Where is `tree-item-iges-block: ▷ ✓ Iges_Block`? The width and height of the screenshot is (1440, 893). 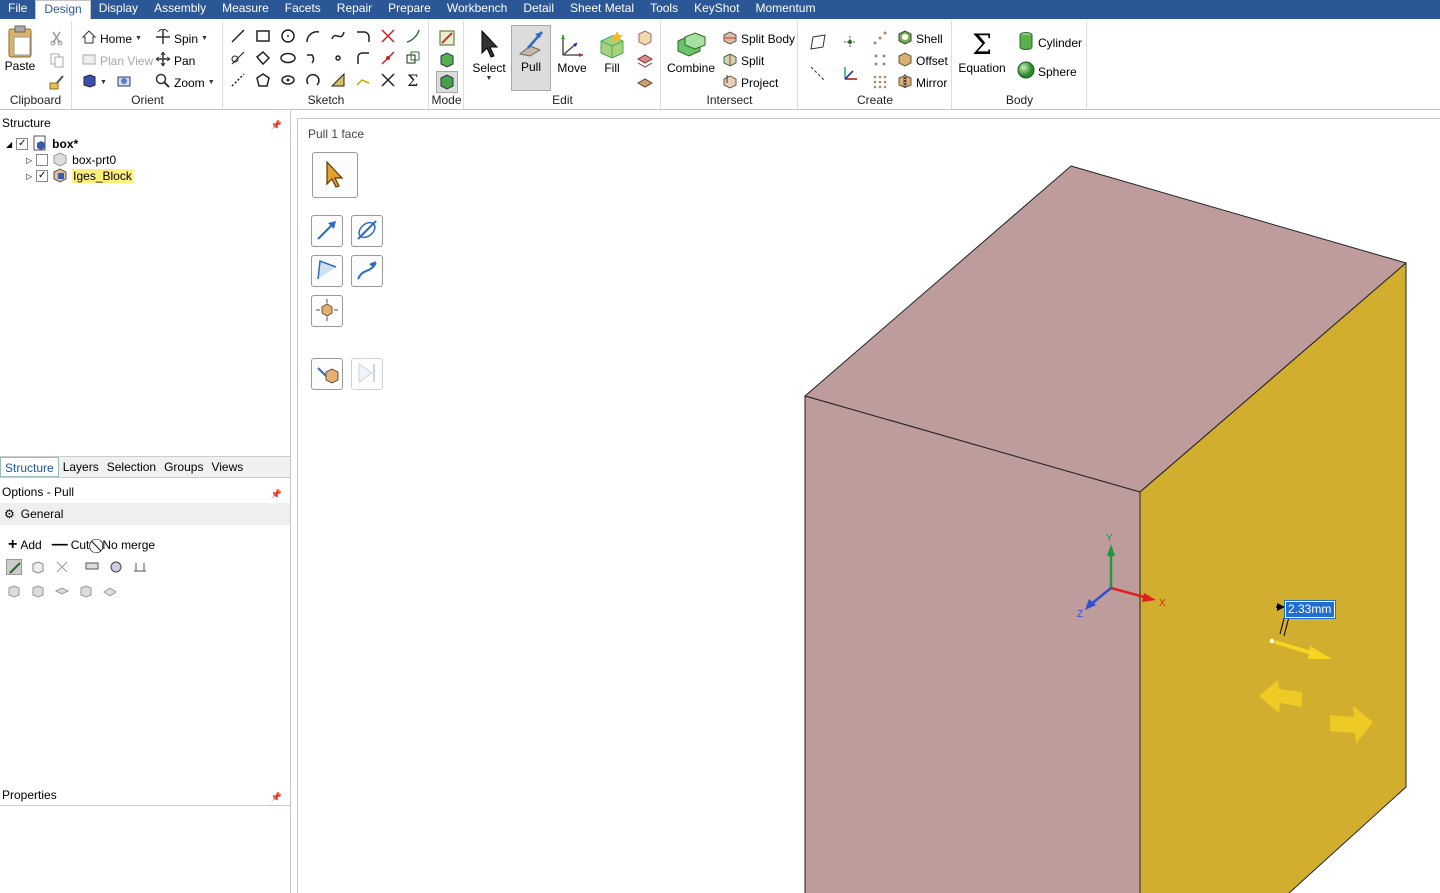
tree-item-iges-block: ▷ ✓ Iges_Block is located at coordinates (79, 175).